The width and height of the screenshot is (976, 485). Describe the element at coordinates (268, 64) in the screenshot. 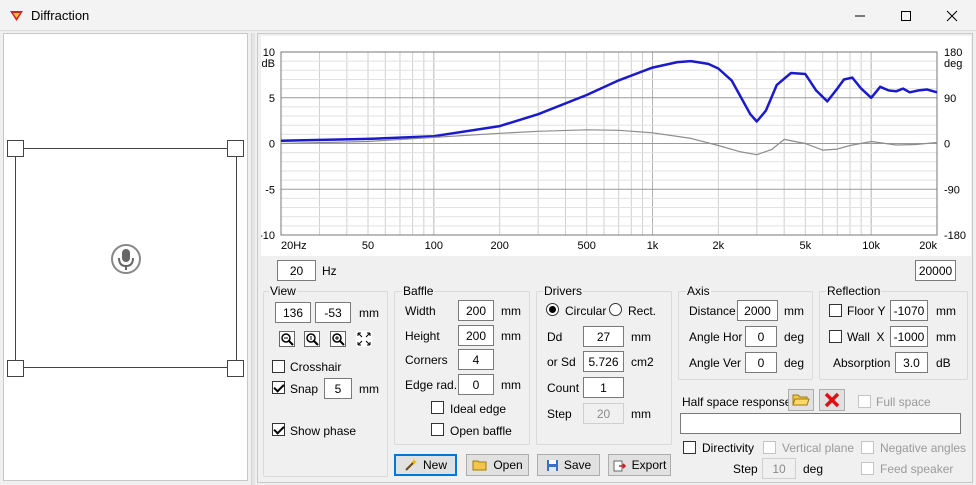

I see `left-unit-label: dB` at that location.